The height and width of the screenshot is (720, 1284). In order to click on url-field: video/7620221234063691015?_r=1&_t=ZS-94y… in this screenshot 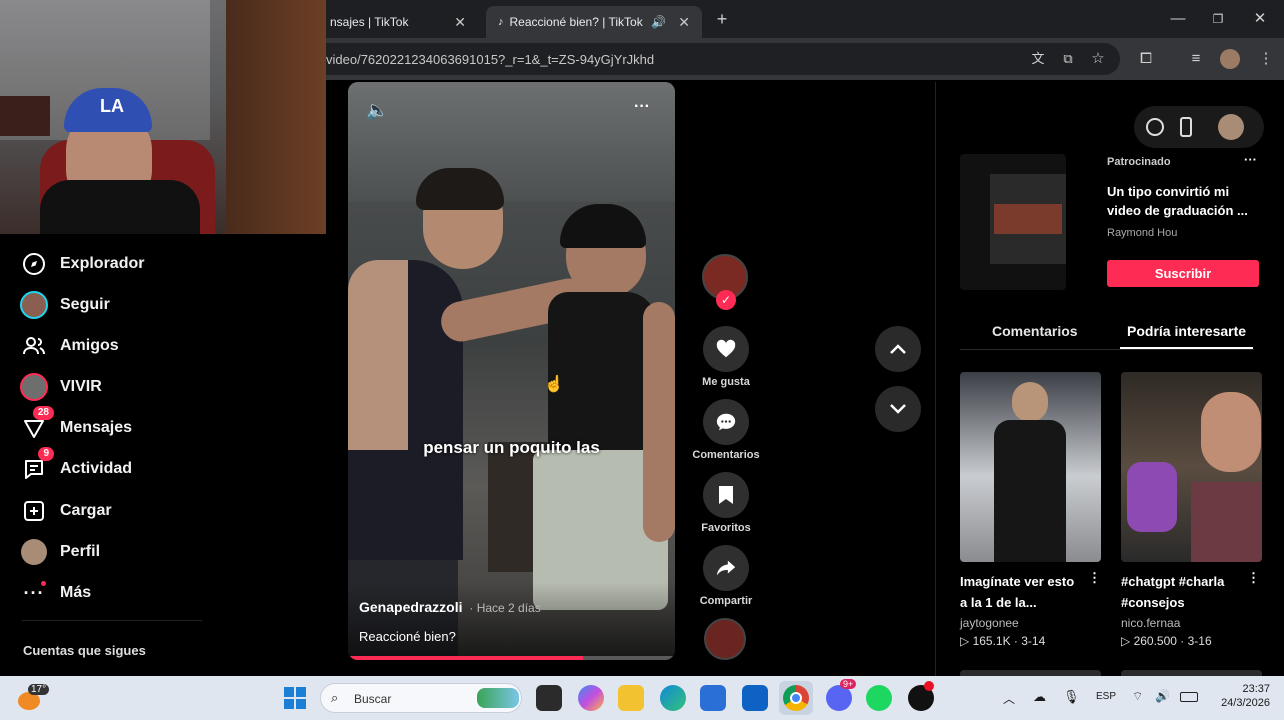, I will do `click(710, 59)`.